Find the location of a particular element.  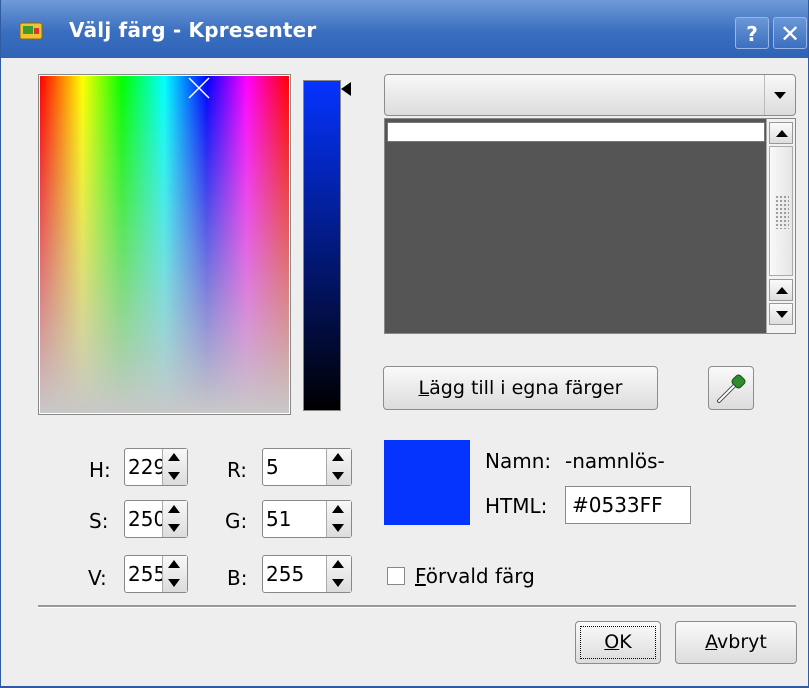

b-value: 255 is located at coordinates (285, 574).